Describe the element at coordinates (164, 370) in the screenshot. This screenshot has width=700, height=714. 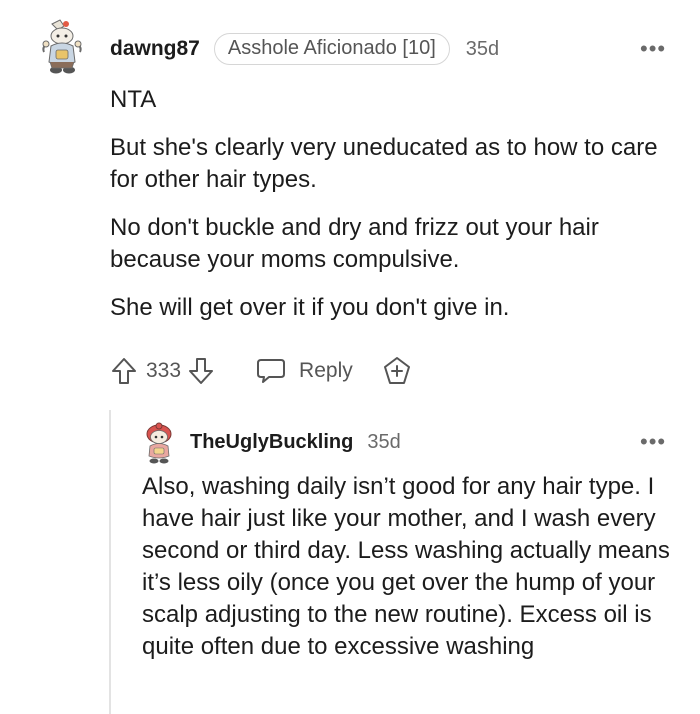
I see `vote-count: 333` at that location.